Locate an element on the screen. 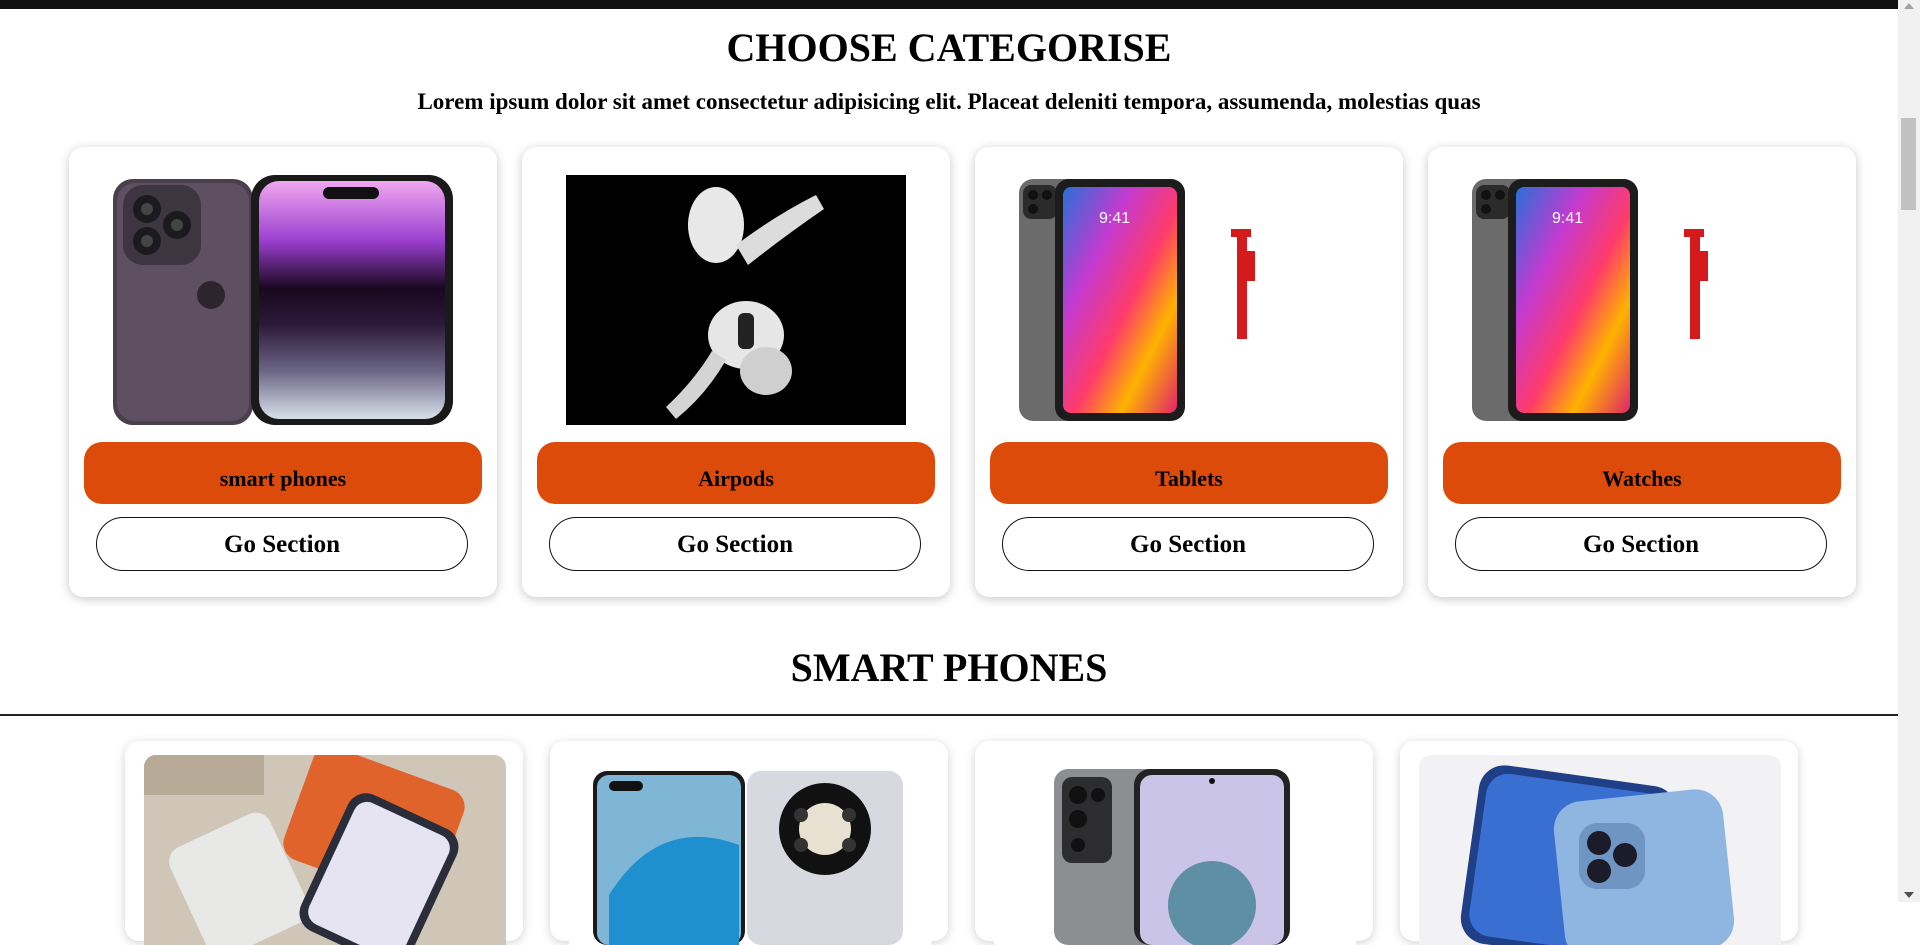 This screenshot has width=1920, height=945. section-divider is located at coordinates (949, 715).